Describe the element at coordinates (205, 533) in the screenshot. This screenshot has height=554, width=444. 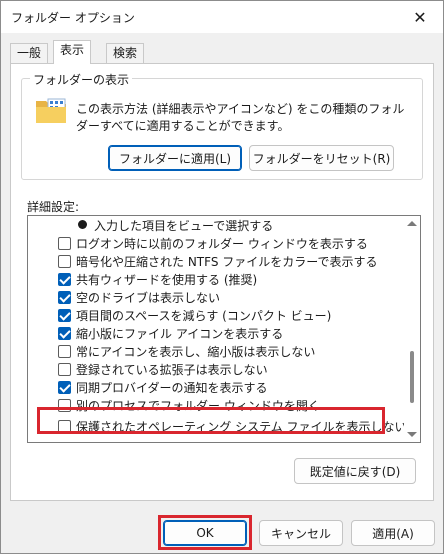
I see `ok-button: OK` at that location.